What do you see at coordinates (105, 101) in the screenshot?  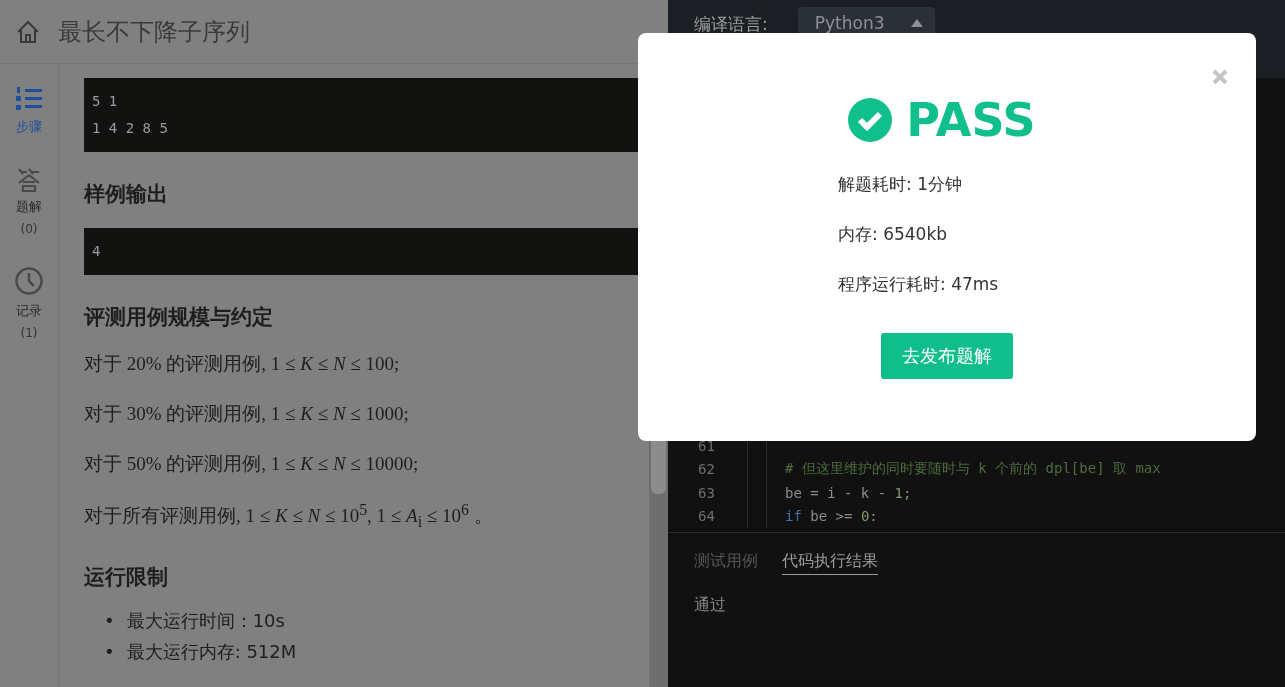 I see `code-text: 5 1` at bounding box center [105, 101].